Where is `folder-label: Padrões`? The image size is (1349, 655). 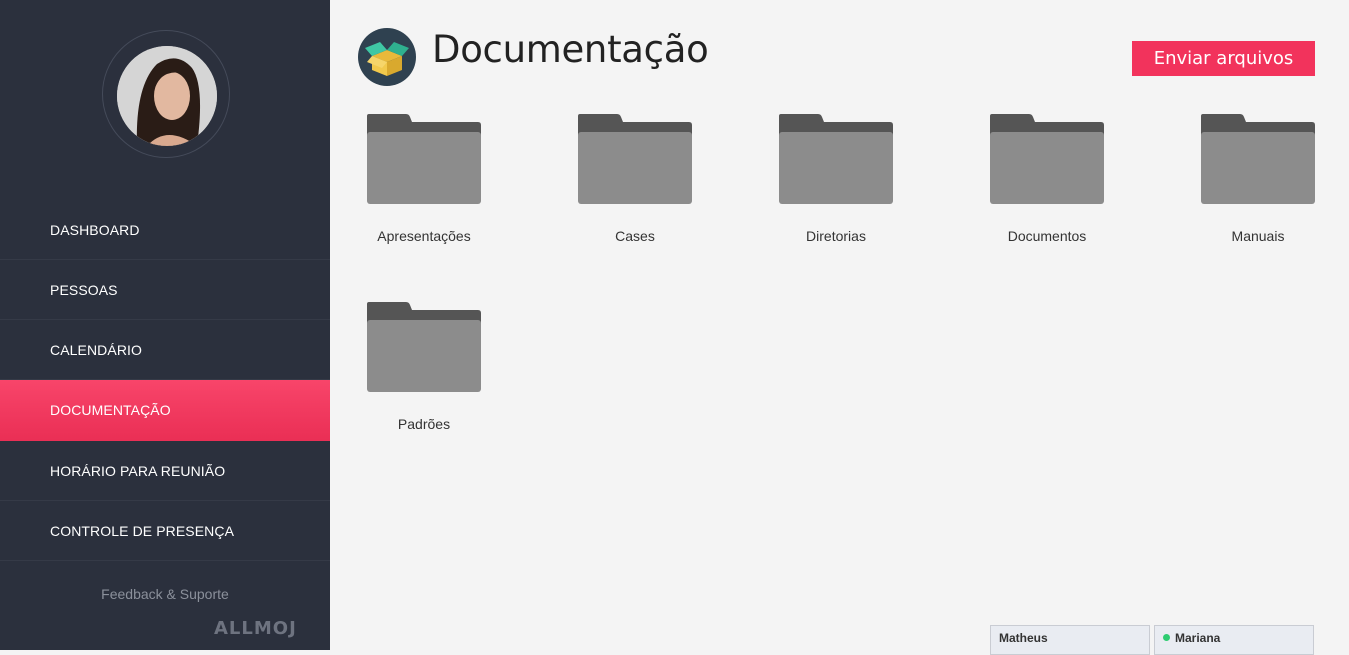 folder-label: Padrões is located at coordinates (424, 424).